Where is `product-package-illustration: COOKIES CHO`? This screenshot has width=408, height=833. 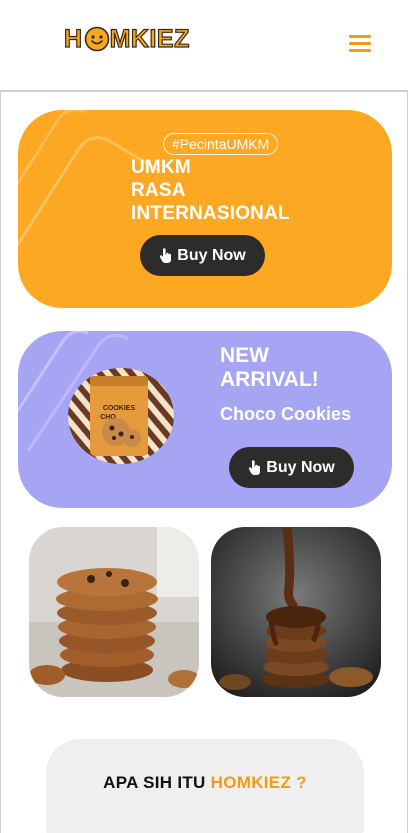 product-package-illustration: COOKIES CHO is located at coordinates (121, 416).